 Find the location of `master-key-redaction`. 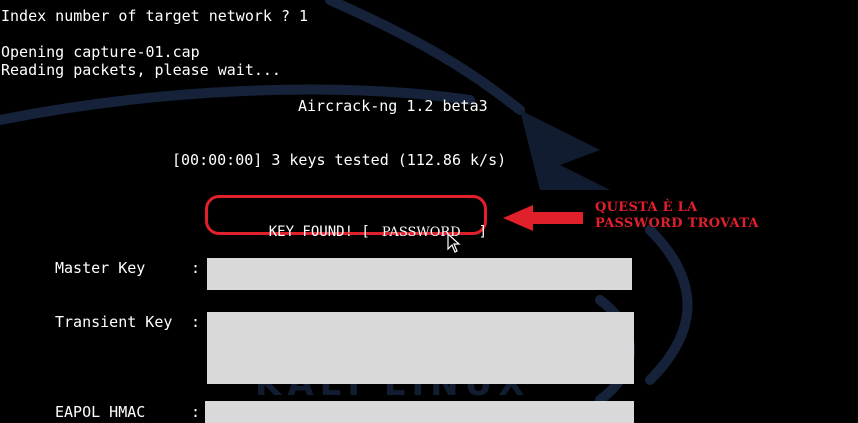

master-key-redaction is located at coordinates (419, 274).